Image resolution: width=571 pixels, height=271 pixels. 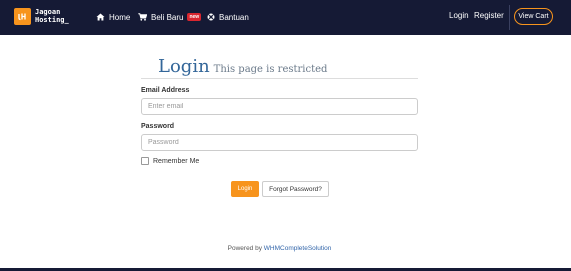 I want to click on new-badge: new, so click(x=194, y=17).